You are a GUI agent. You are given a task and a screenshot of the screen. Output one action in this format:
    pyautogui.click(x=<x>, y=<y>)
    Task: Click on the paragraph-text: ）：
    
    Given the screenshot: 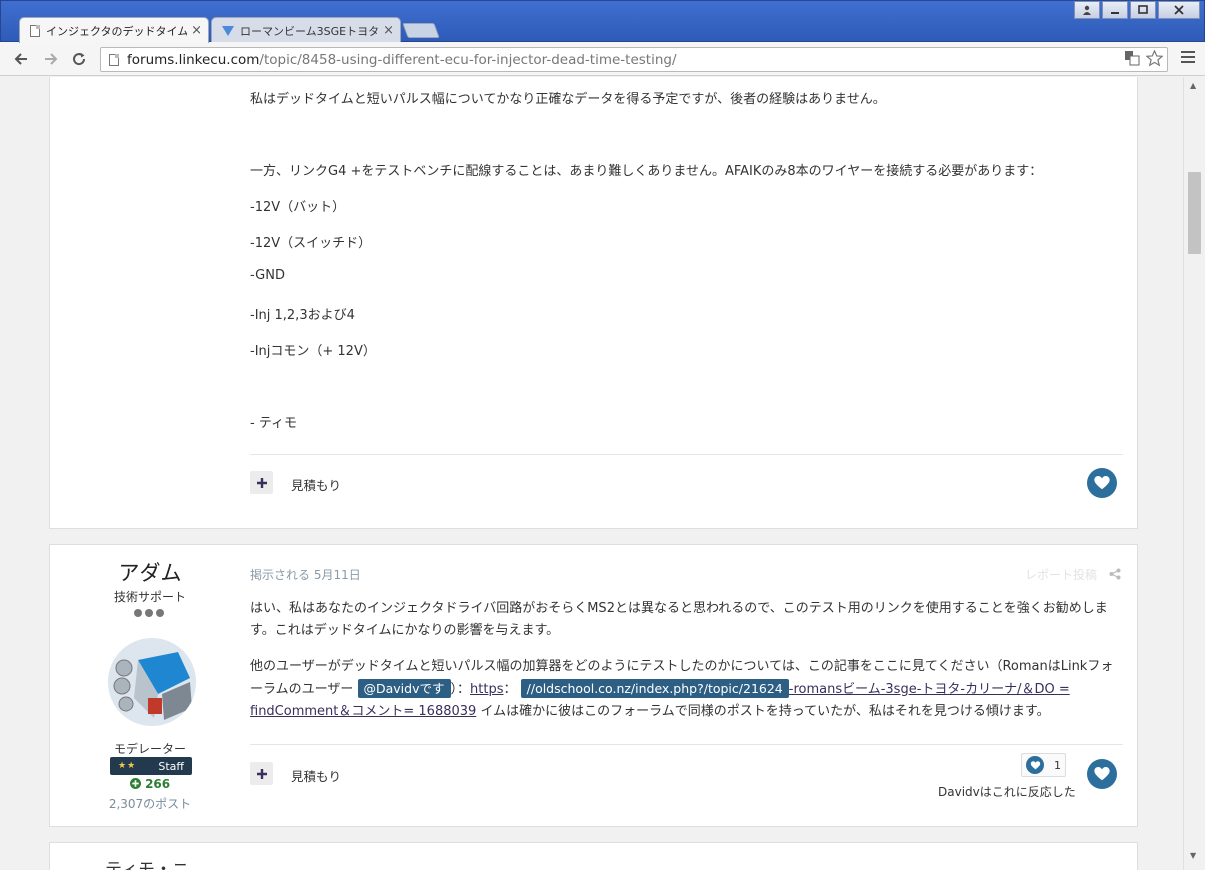 What is the action you would take?
    pyautogui.click(x=460, y=689)
    